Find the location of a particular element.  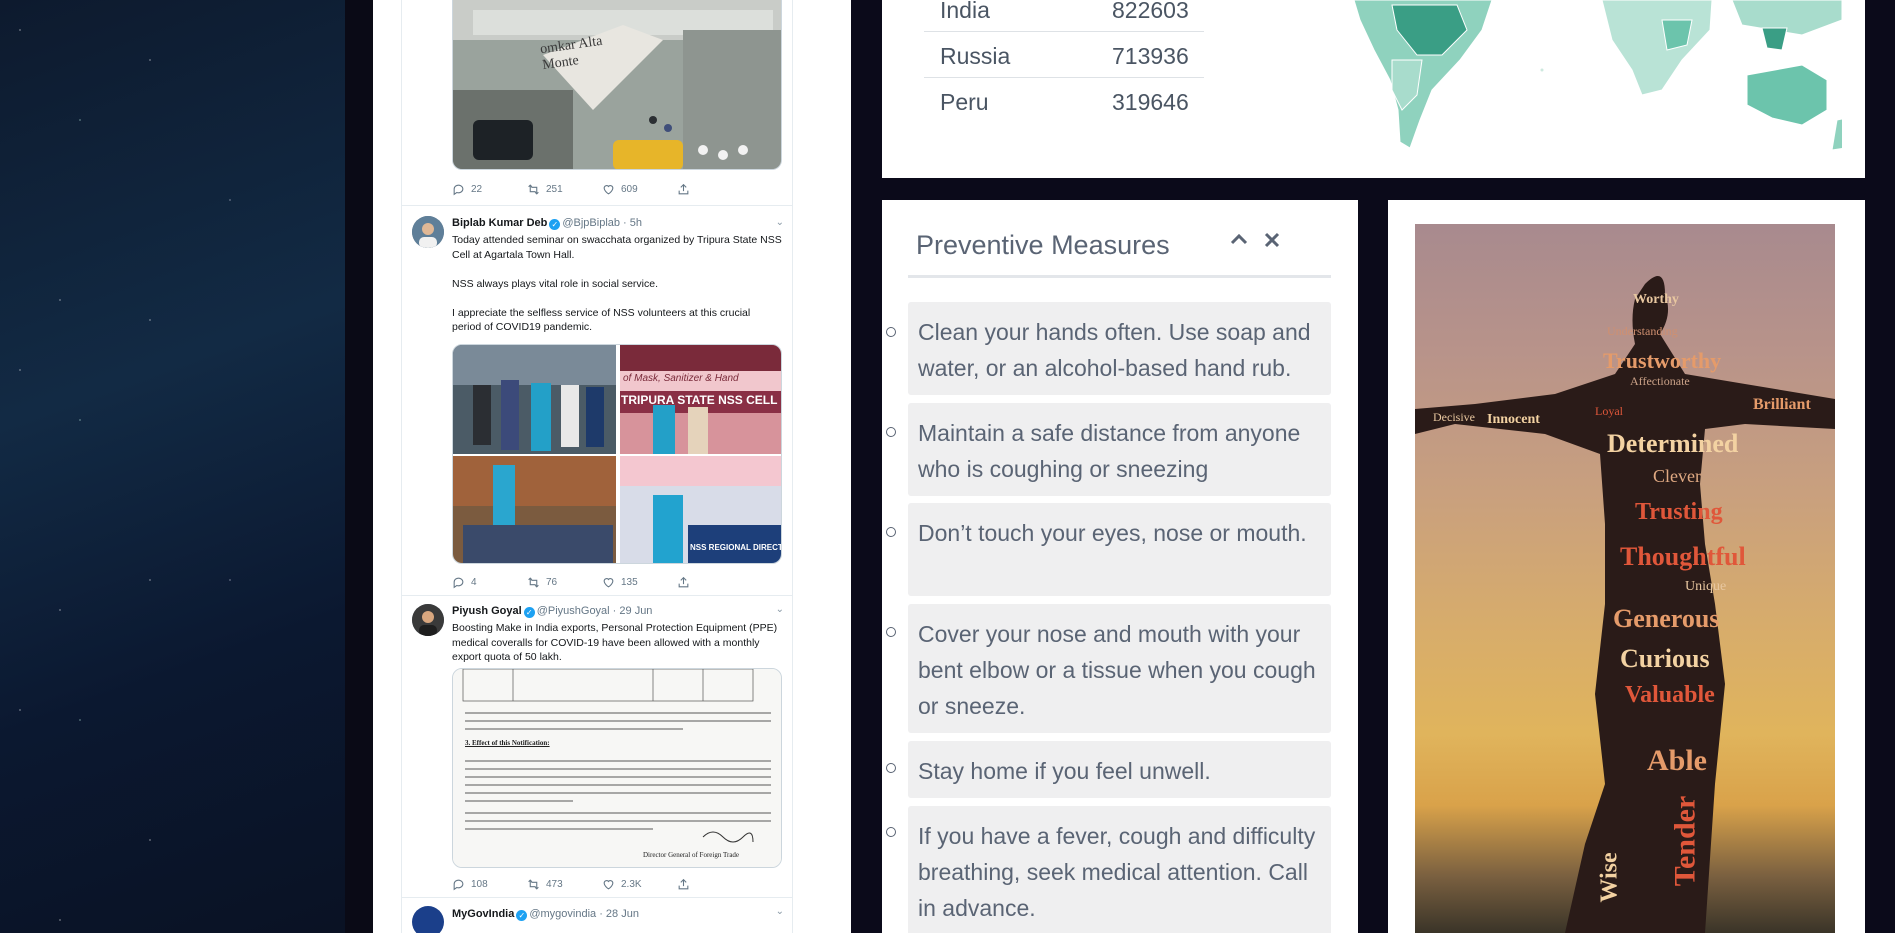

notification-document is located at coordinates (617, 768).